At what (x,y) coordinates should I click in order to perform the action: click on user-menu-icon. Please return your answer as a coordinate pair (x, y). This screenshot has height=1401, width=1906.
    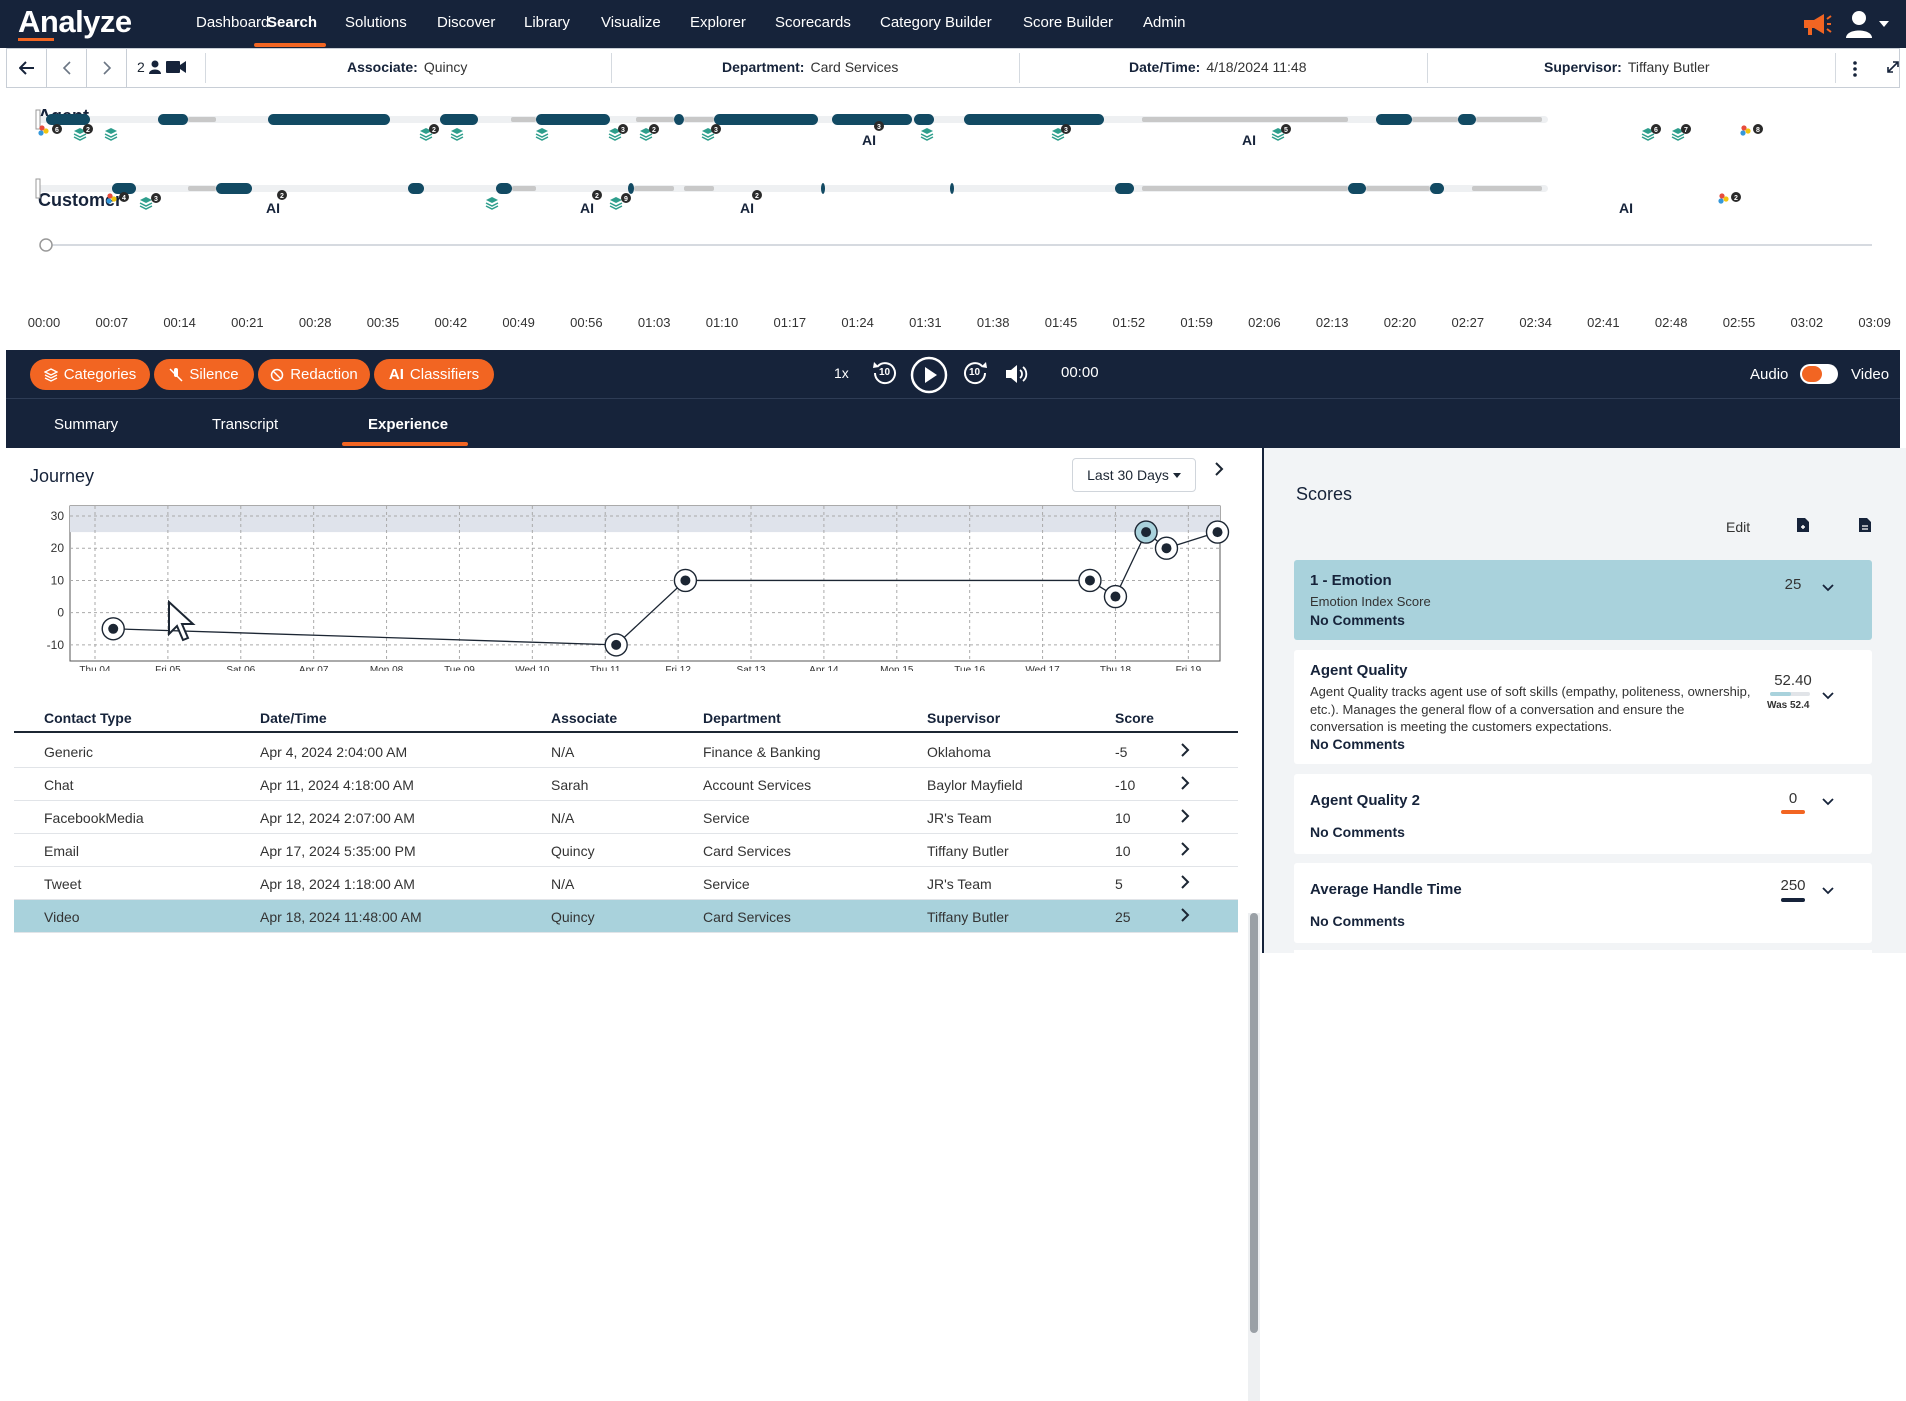
    Looking at the image, I should click on (1867, 24).